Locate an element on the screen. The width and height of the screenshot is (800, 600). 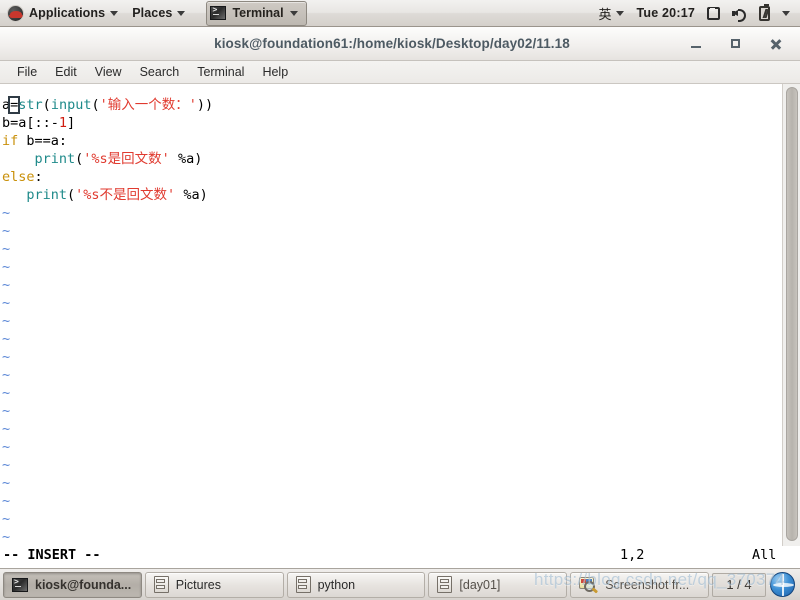
taskbar-item-day01: [day01] is located at coordinates (498, 584).